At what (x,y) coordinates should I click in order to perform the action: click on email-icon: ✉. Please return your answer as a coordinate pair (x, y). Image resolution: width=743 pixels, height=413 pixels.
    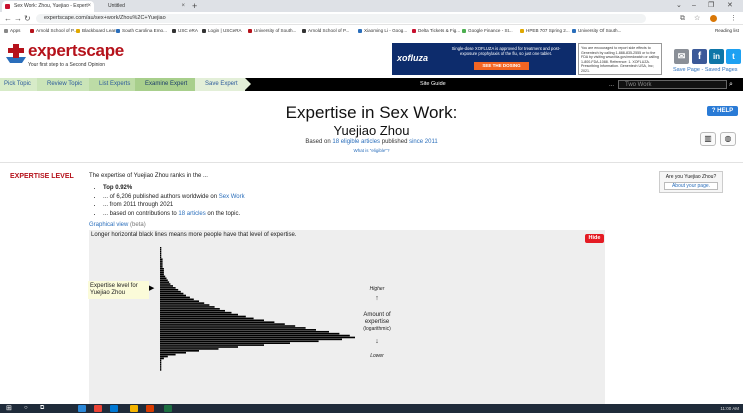
    Looking at the image, I should click on (681, 56).